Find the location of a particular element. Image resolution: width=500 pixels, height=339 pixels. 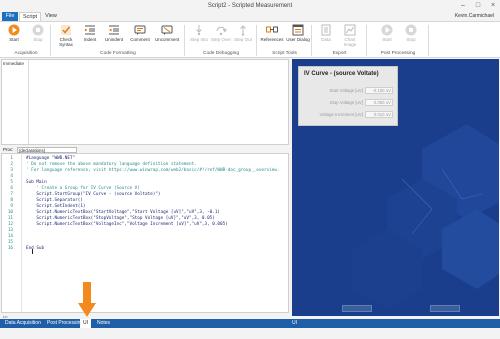

title-bar: Script2 - Scripted Measurement – □ × is located at coordinates (250, 6).